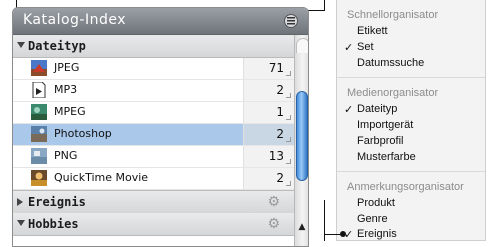  Describe the element at coordinates (20, 202) in the screenshot. I see `disclosure-closed-icon` at that location.